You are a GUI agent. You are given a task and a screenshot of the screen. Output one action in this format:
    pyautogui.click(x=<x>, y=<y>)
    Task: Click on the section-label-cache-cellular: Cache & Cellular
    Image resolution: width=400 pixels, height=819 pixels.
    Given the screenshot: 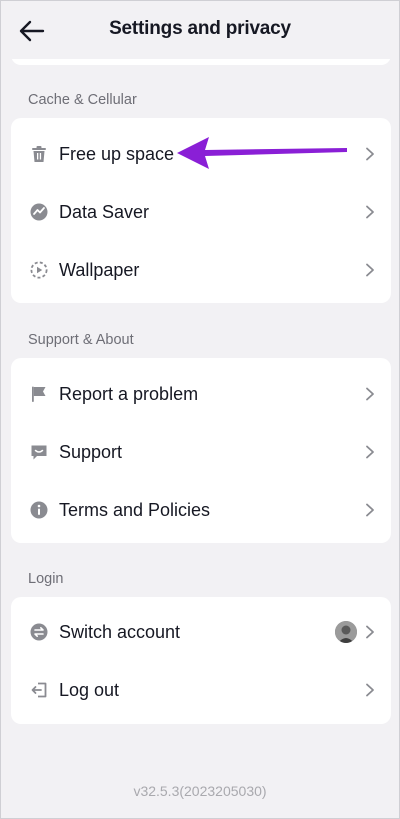 What is the action you would take?
    pyautogui.click(x=82, y=100)
    